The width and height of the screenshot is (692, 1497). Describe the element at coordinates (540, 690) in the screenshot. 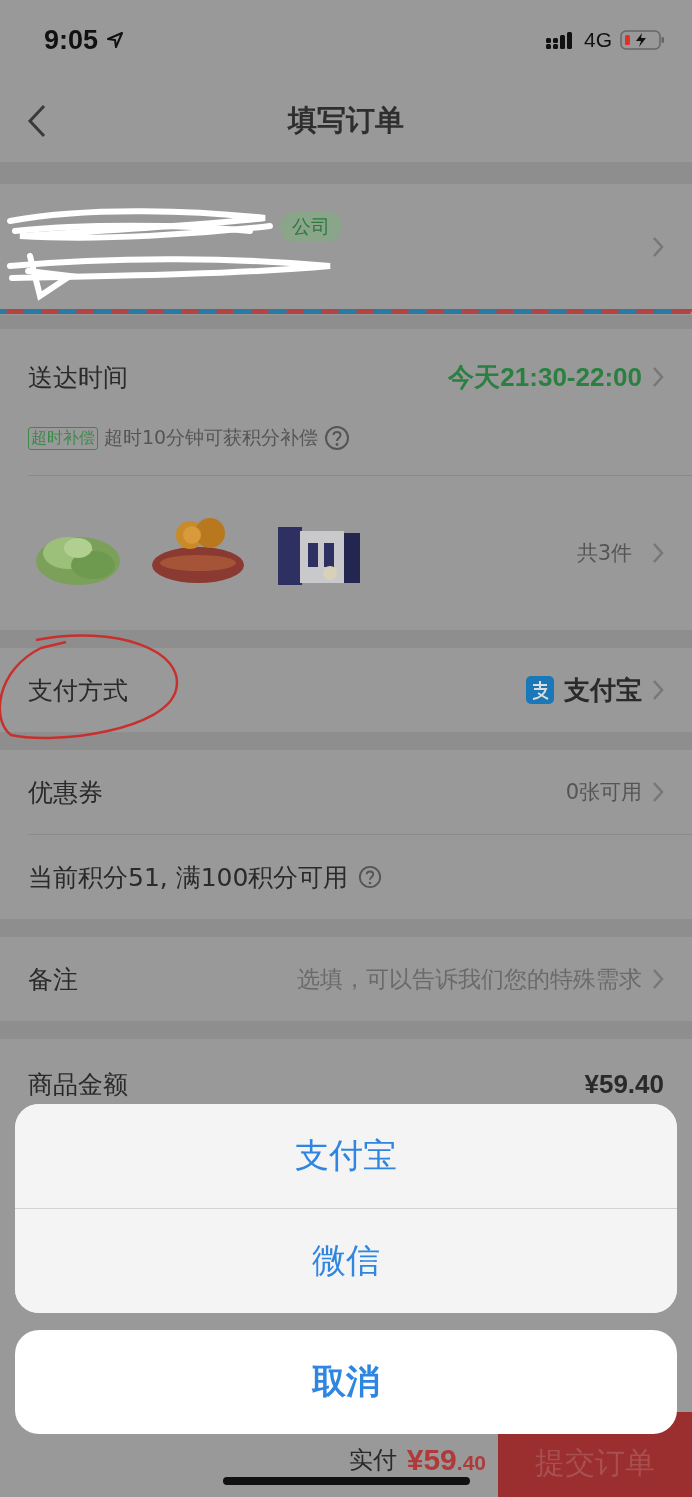

I see `alipay-icon` at that location.